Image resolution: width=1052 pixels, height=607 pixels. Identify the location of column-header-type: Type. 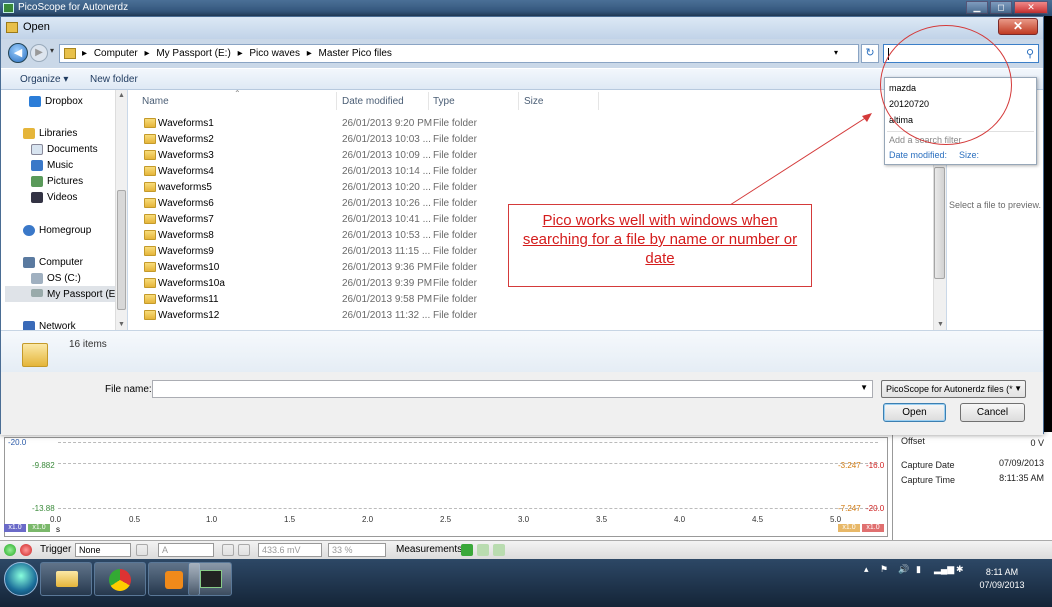
(444, 101).